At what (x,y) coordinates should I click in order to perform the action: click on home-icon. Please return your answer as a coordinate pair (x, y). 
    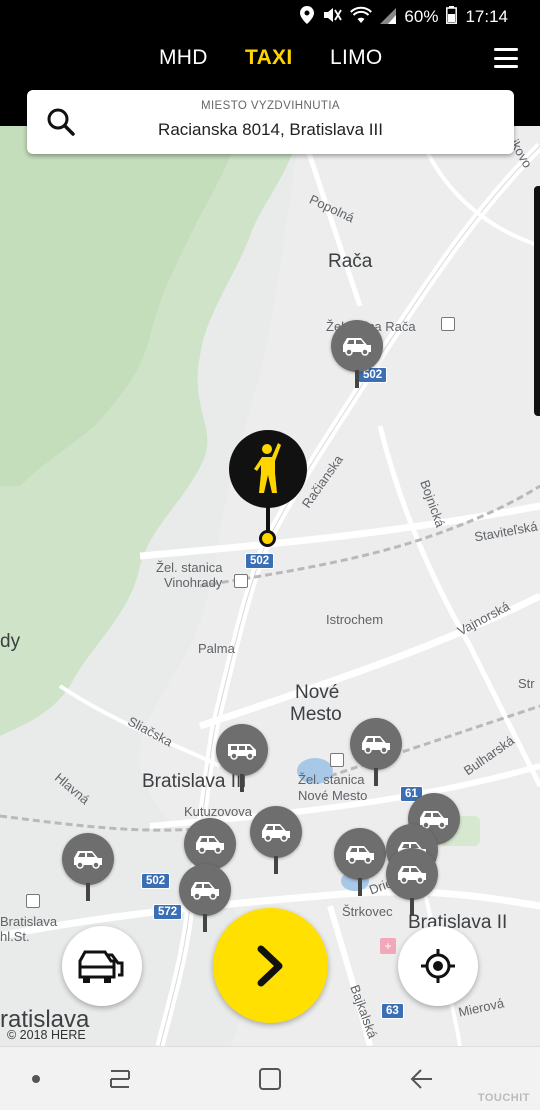
    Looking at the image, I should click on (270, 1079).